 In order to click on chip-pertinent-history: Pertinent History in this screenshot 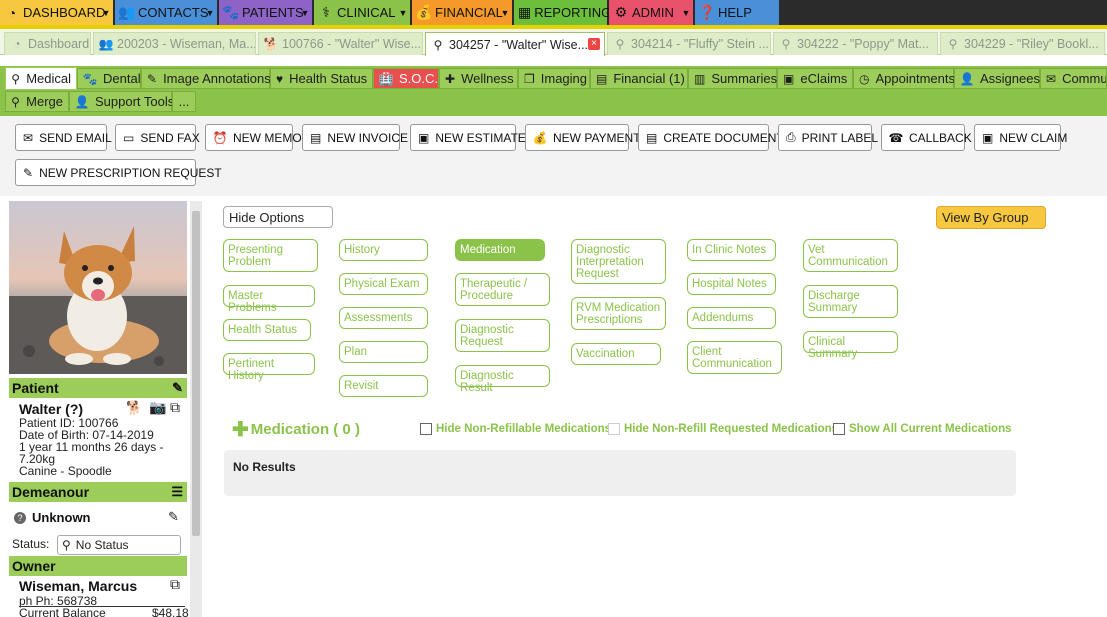, I will do `click(269, 367)`.